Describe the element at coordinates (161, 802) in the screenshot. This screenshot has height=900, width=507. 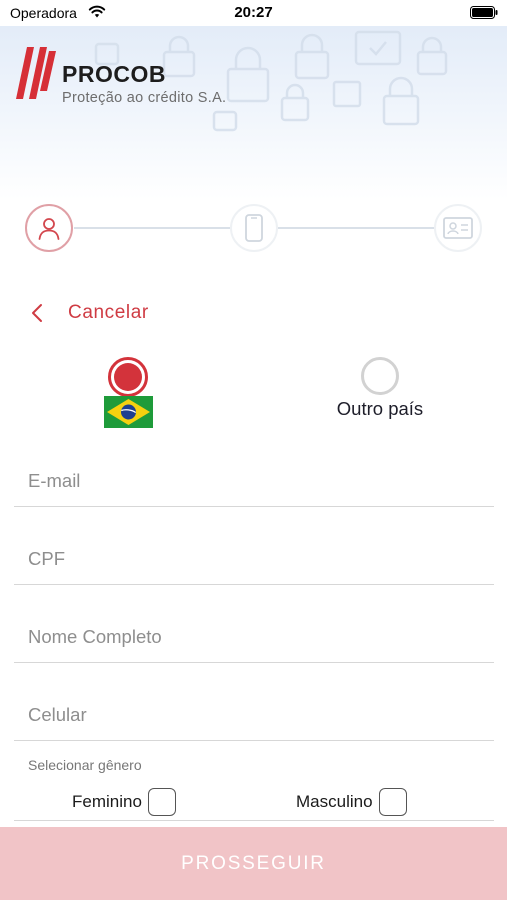
I see `female-checkbox` at that location.